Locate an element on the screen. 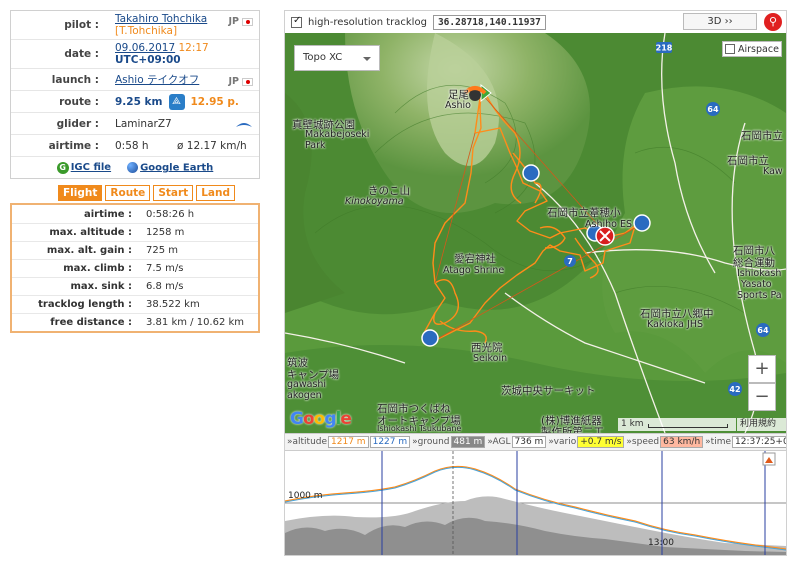  tab-route: Route is located at coordinates (128, 193).